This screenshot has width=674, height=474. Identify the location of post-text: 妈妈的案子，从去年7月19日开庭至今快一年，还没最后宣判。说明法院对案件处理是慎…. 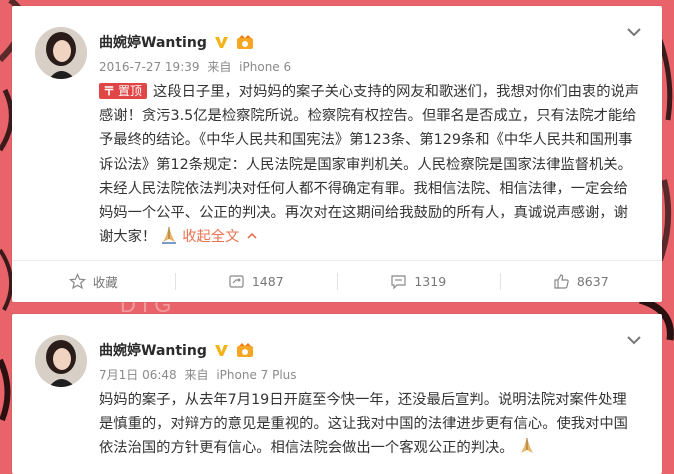
(369, 424).